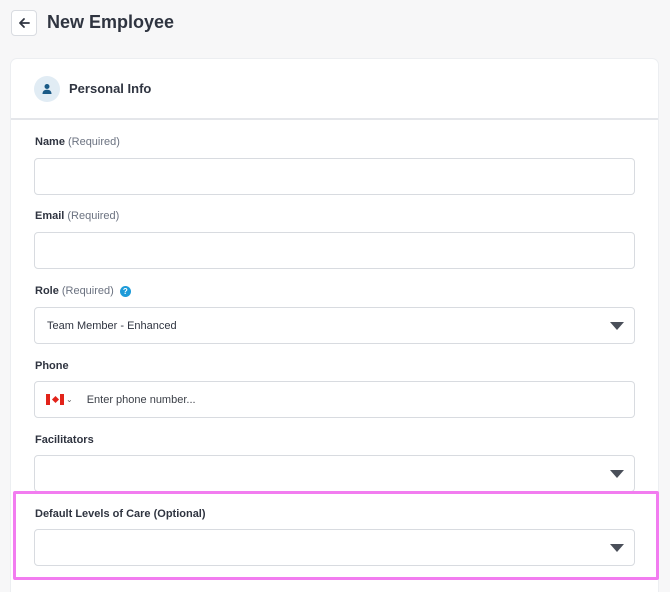  Describe the element at coordinates (334, 547) in the screenshot. I see `levels-of-care-select` at that location.